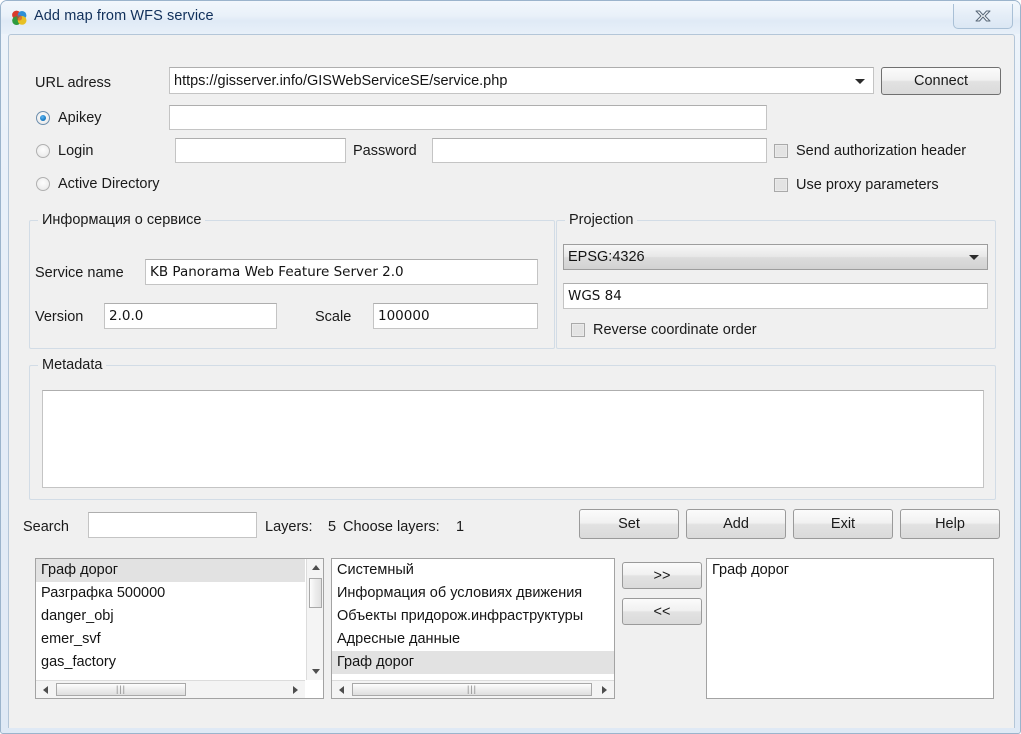 The image size is (1021, 734). Describe the element at coordinates (277, 272) in the screenshot. I see `service-name-value: KB Panorama Web Feature Server 2.0` at that location.